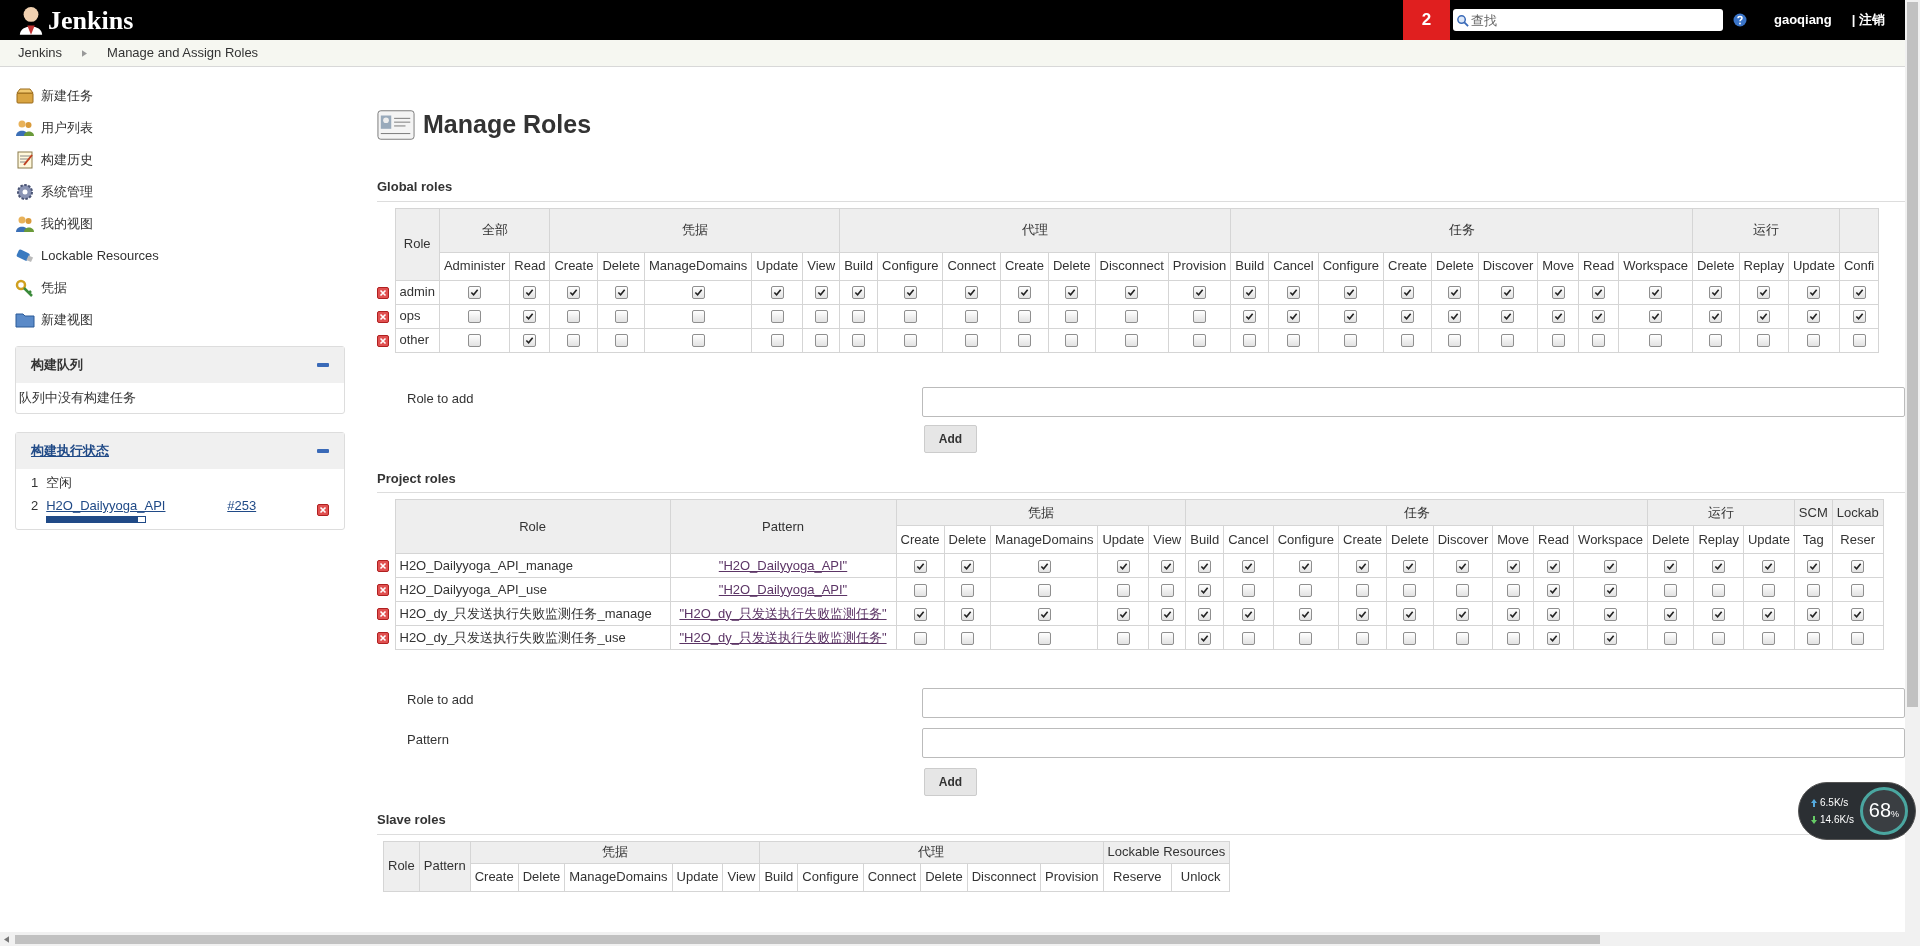 The height and width of the screenshot is (946, 1920). I want to click on scroll-left-icon, so click(6, 939).